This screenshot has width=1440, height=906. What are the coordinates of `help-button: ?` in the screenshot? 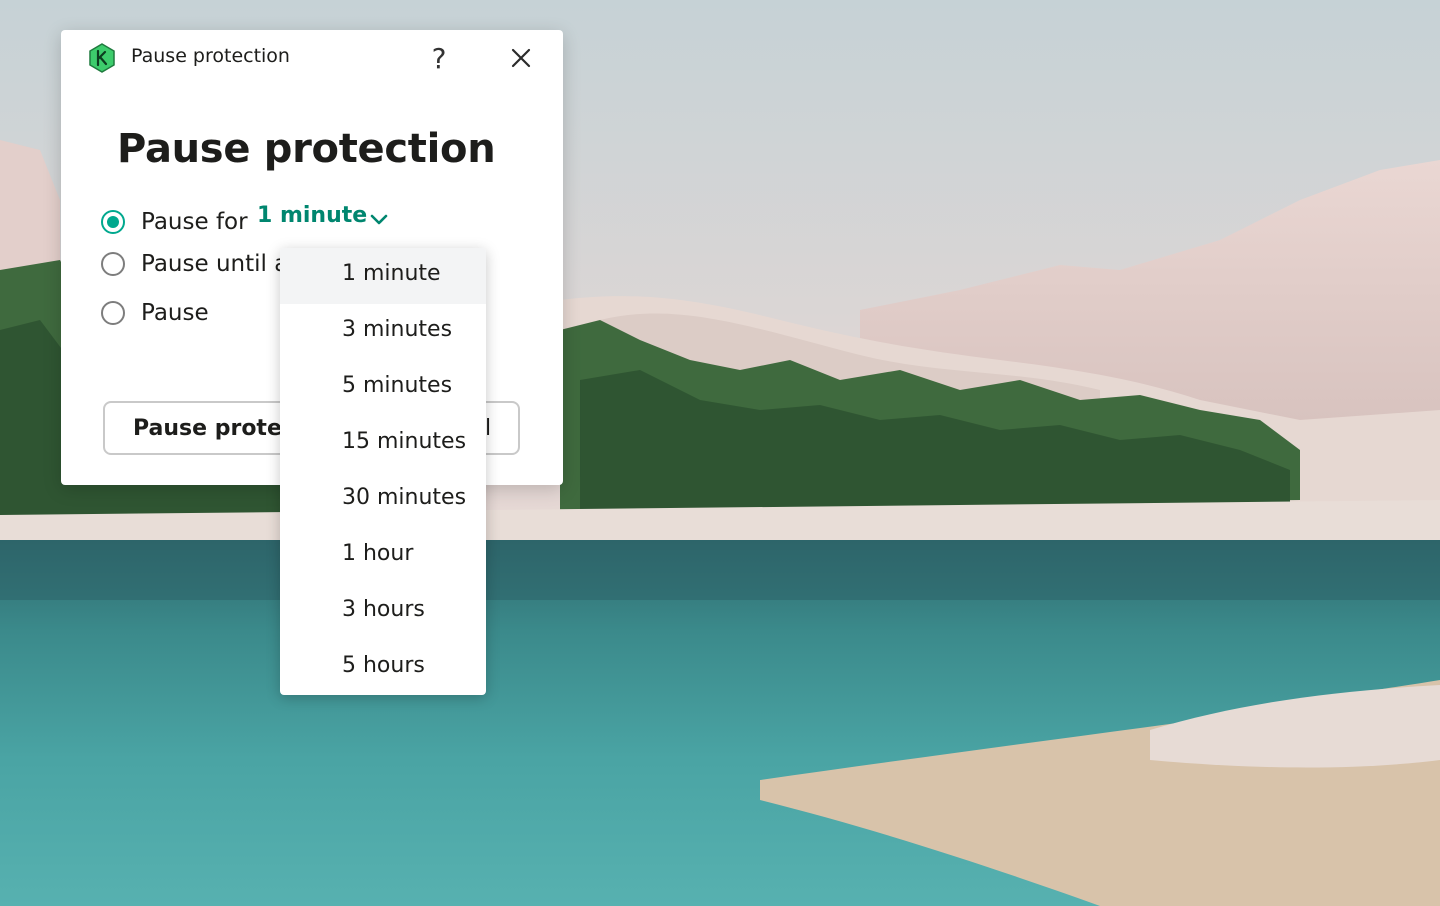 It's located at (439, 58).